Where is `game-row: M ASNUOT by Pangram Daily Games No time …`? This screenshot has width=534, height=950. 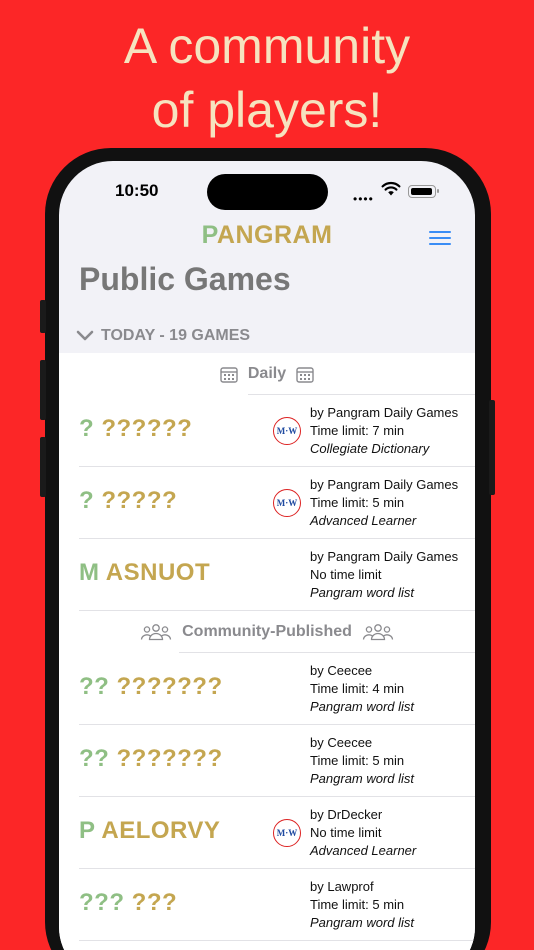
game-row: M ASNUOT by Pangram Daily Games No time … is located at coordinates (267, 575).